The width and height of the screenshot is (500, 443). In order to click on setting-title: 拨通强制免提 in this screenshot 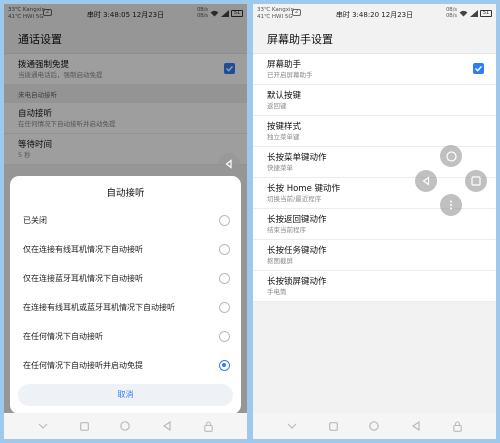, I will do `click(44, 65)`.